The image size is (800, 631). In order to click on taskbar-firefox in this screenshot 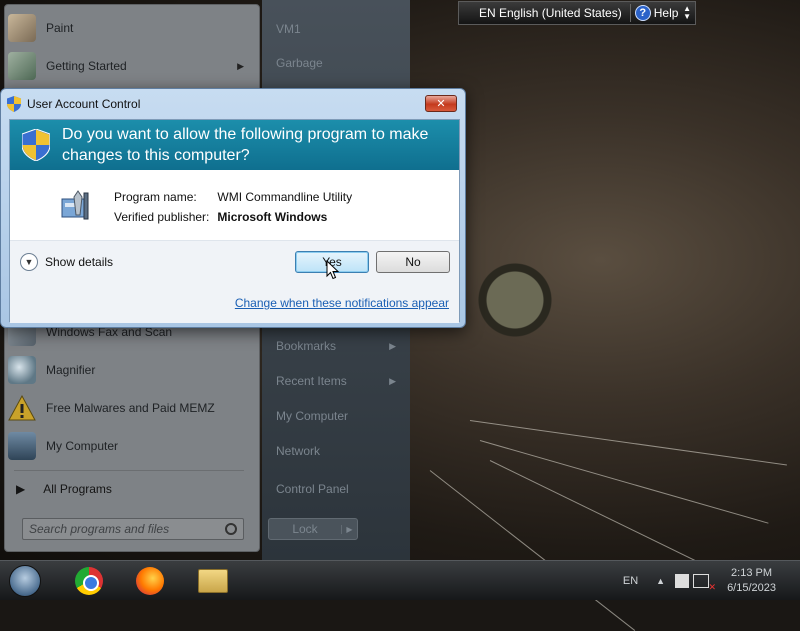, I will do `click(150, 581)`.